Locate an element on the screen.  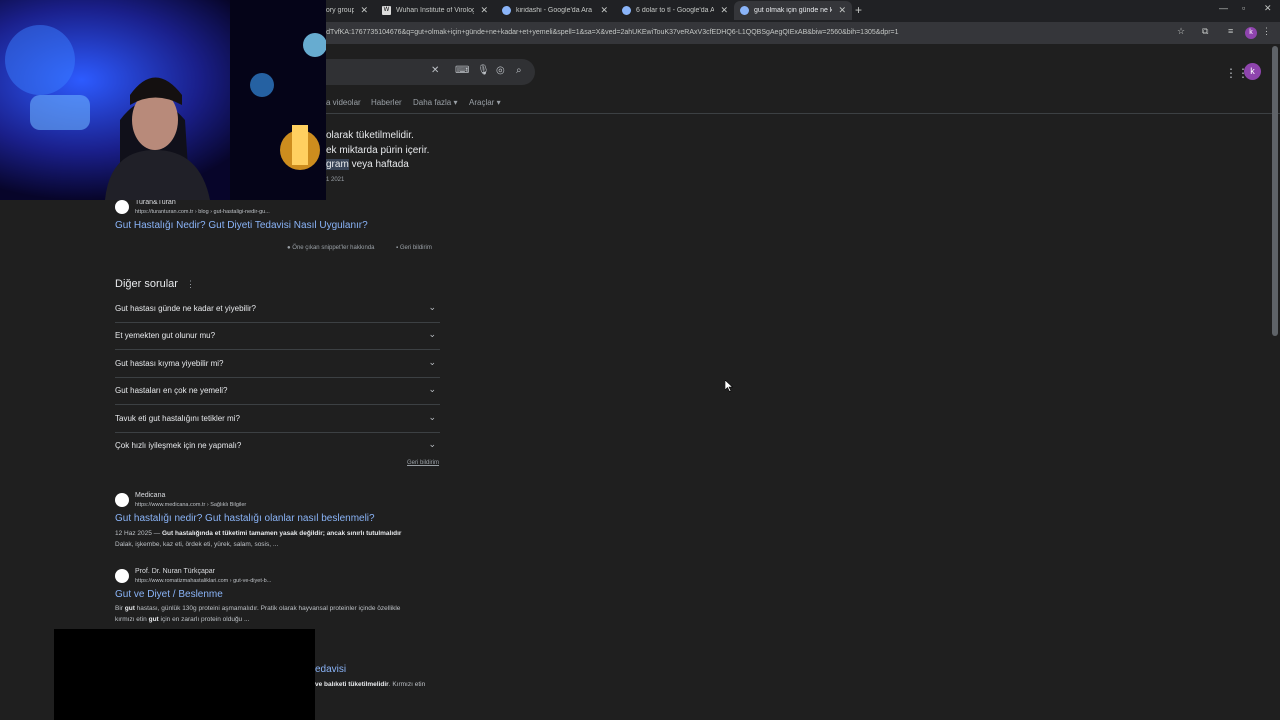
tab-kiridashi: kiridashi - Google'da Ara ✕ is located at coordinates (555, 10).